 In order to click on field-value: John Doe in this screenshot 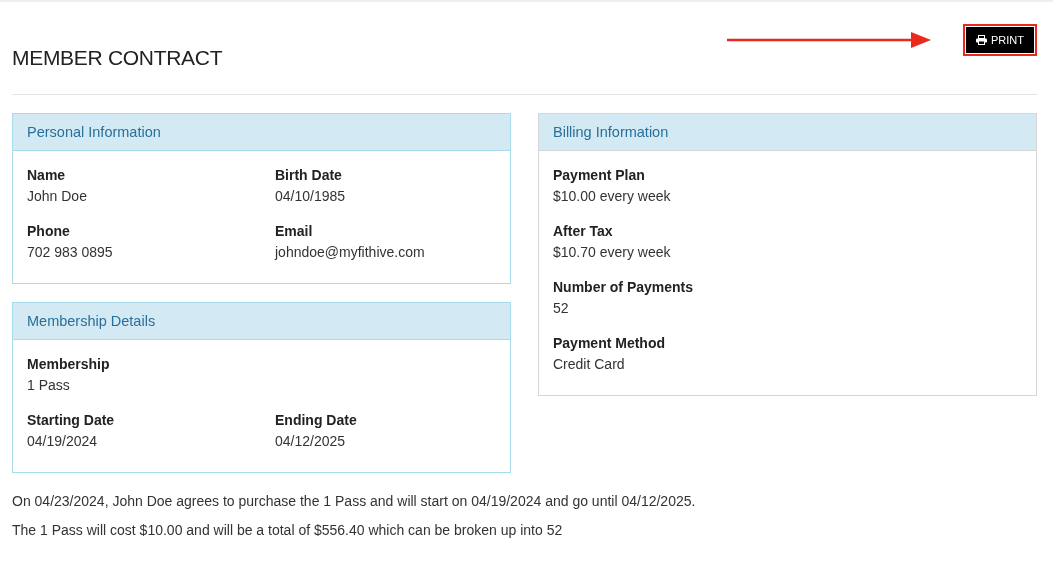, I will do `click(57, 196)`.